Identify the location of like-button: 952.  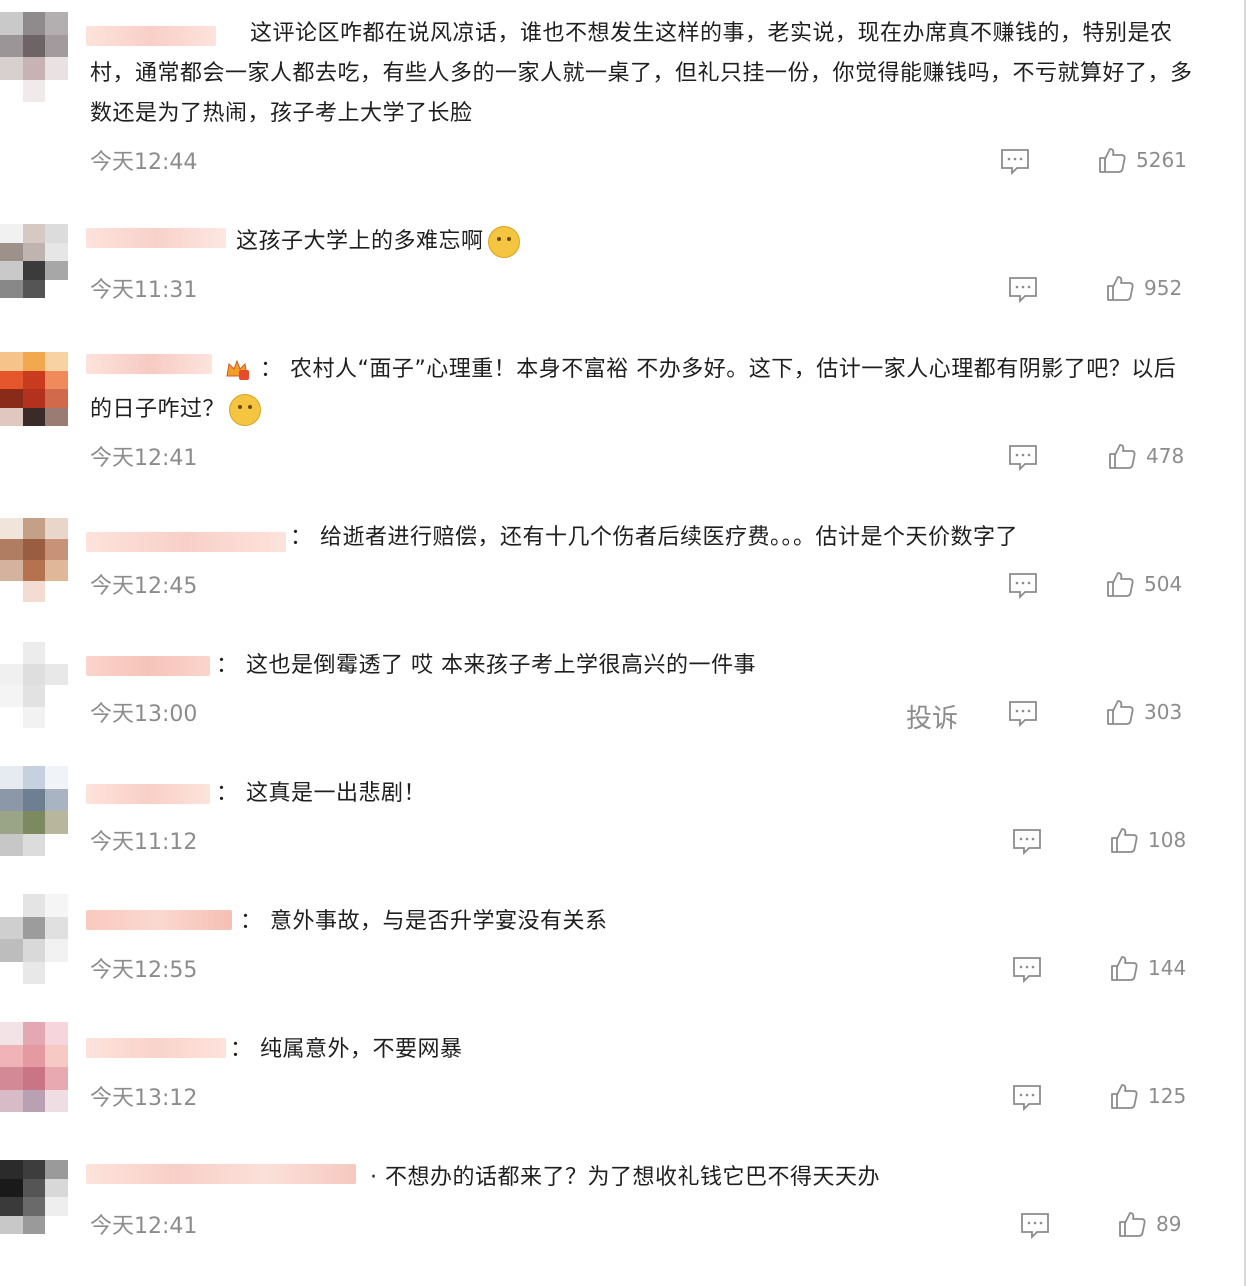
(1144, 288).